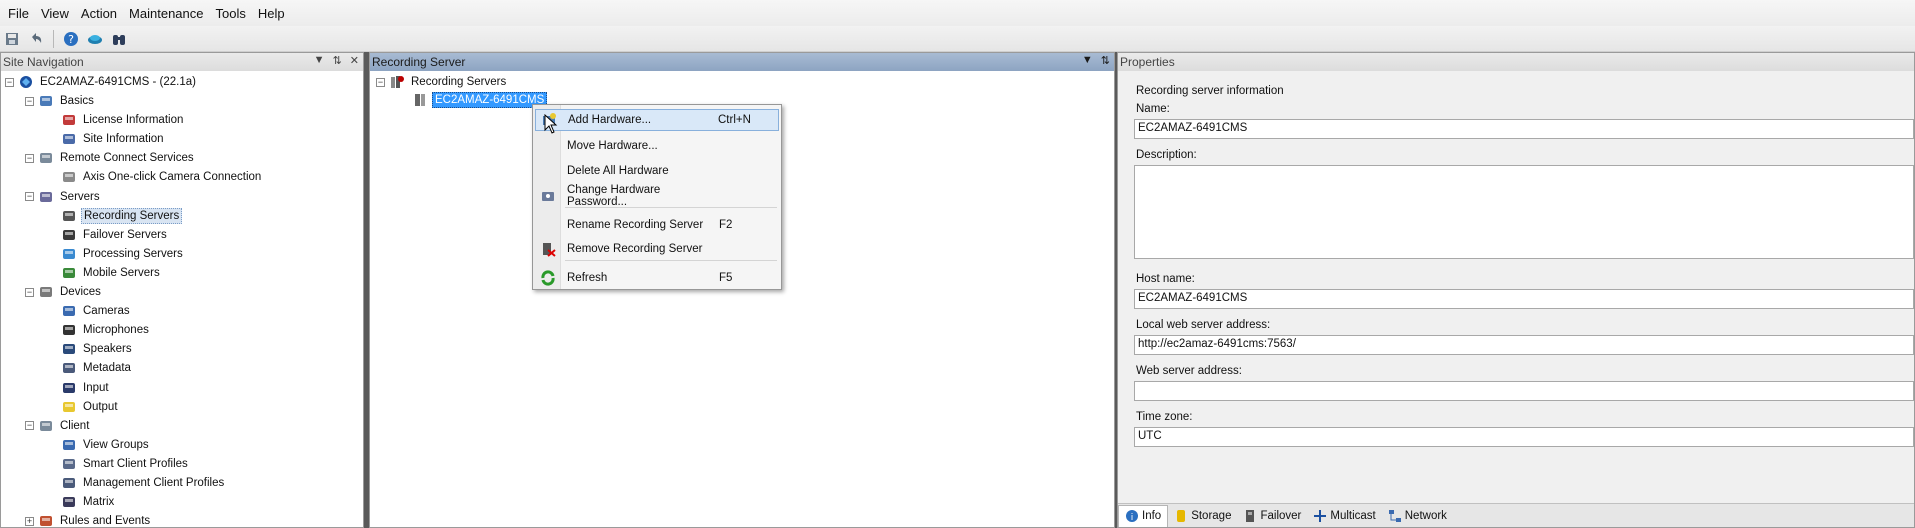 The height and width of the screenshot is (528, 1915). Describe the element at coordinates (635, 249) in the screenshot. I see `menu-item-label: Remove Recording Server` at that location.